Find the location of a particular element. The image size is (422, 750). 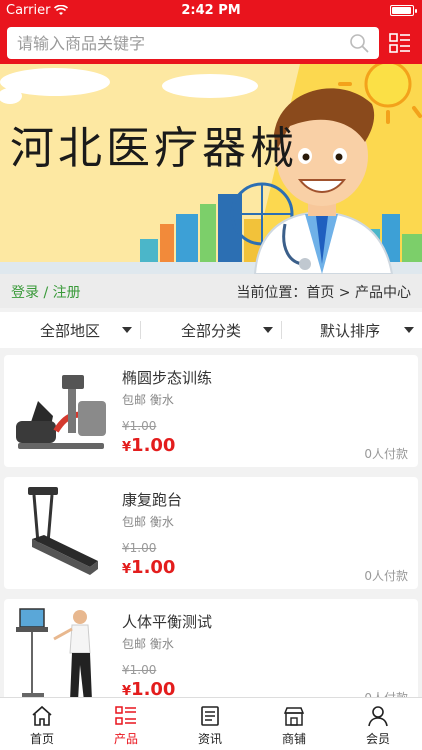

status-bar: Carrier 2:42 PM is located at coordinates (211, 11).